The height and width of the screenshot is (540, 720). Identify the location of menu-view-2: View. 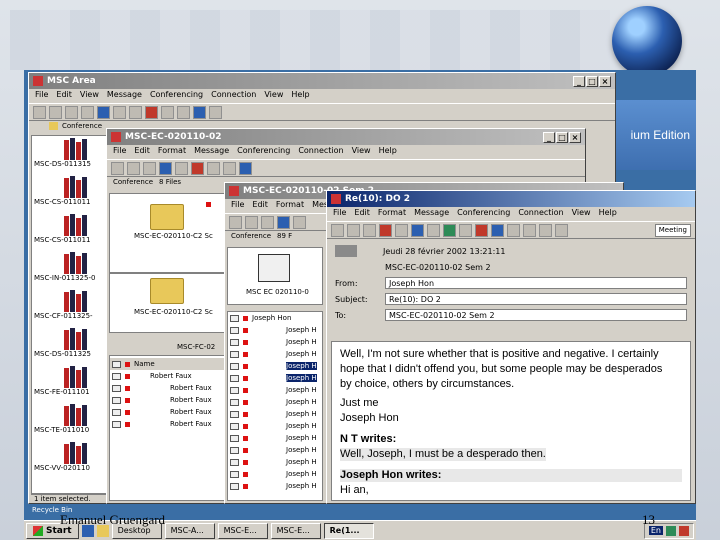
(273, 96).